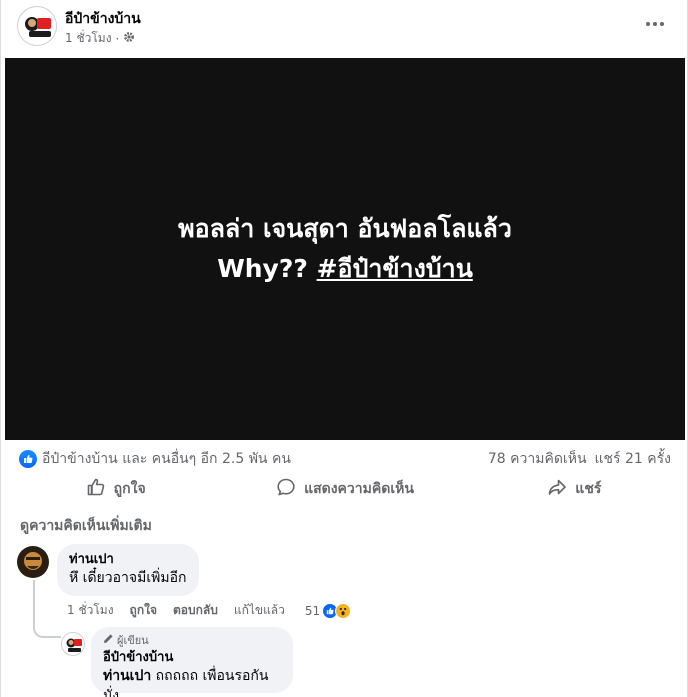 Image resolution: width=688 pixels, height=697 pixels. What do you see at coordinates (129, 38) in the screenshot?
I see `gear-icon` at bounding box center [129, 38].